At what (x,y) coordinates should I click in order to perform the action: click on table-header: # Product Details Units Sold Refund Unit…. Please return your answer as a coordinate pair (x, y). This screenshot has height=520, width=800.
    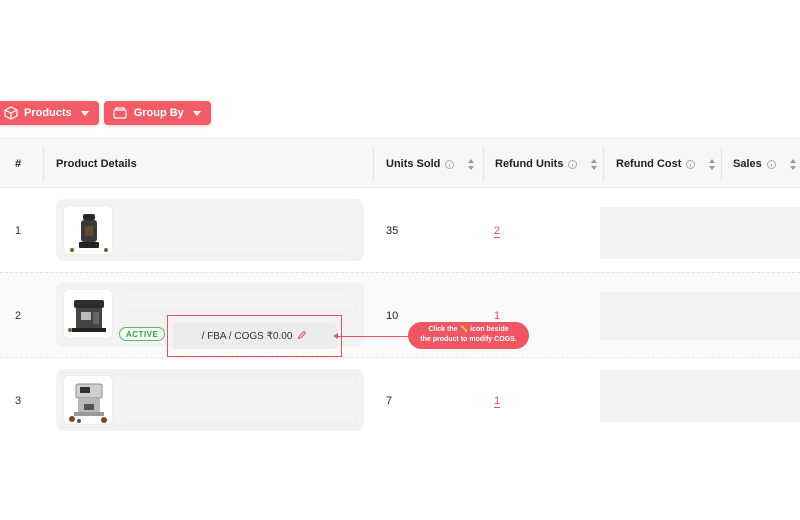
    Looking at the image, I should click on (400, 163).